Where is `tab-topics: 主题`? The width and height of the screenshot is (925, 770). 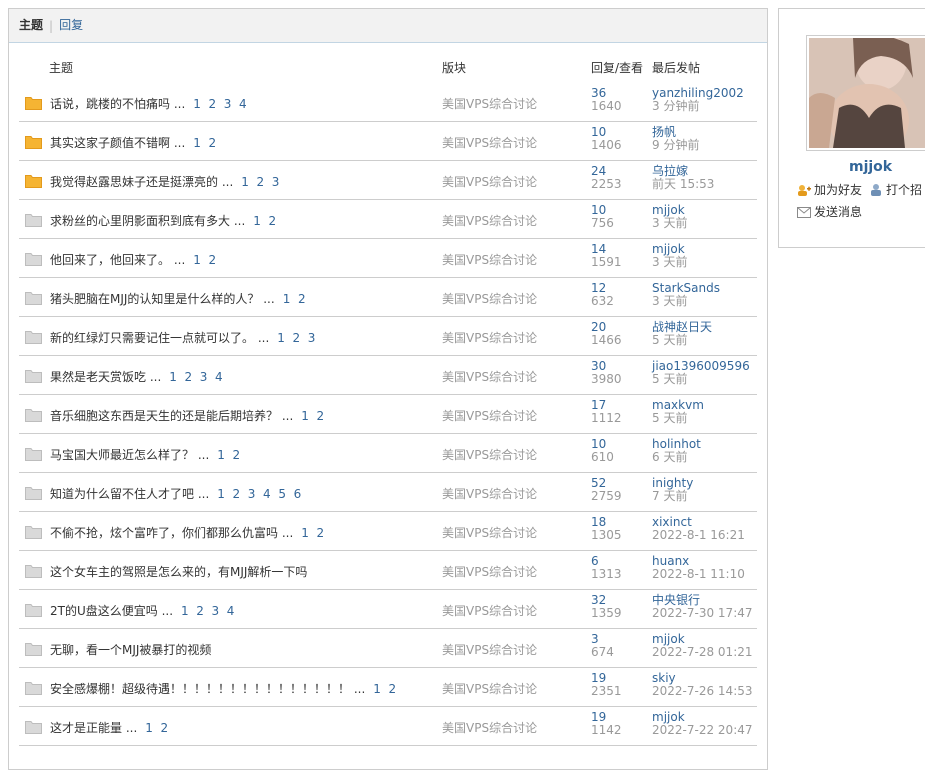
tab-topics: 主题 is located at coordinates (31, 25).